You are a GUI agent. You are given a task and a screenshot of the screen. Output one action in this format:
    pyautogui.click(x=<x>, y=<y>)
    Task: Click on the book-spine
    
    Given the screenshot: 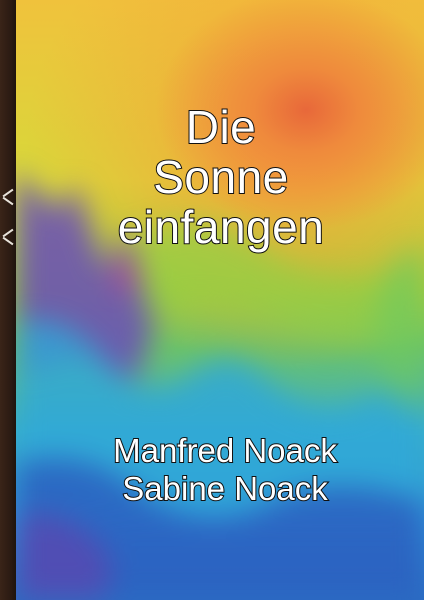 What is the action you would take?
    pyautogui.click(x=8, y=300)
    